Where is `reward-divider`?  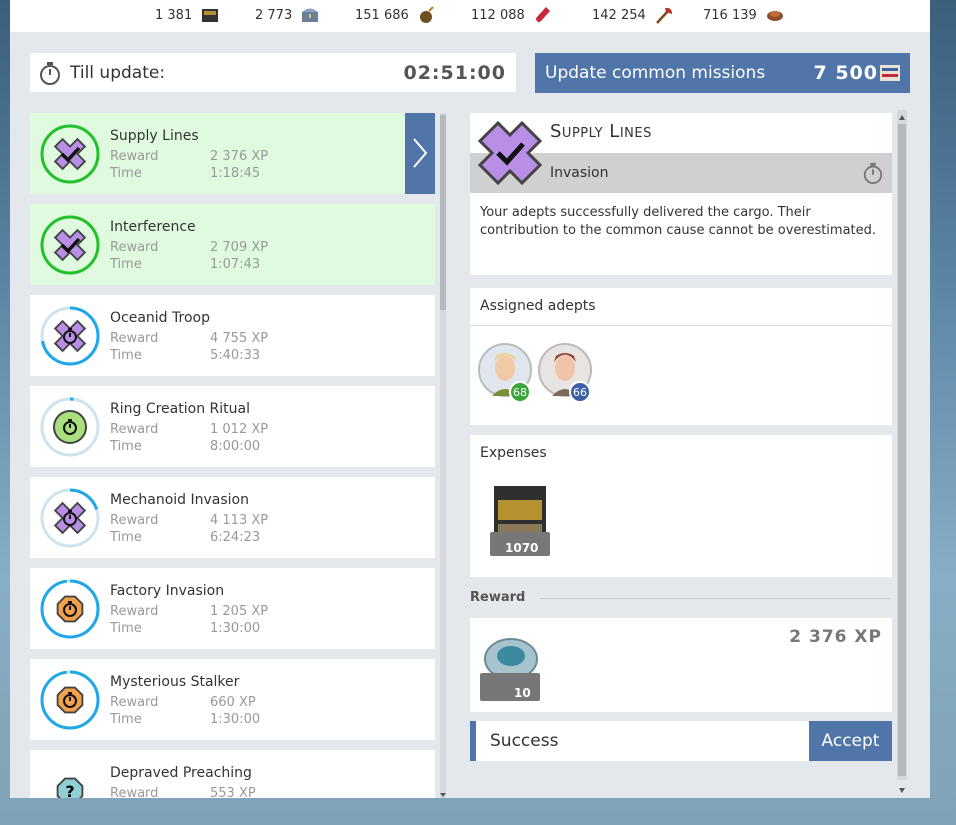
reward-divider is located at coordinates (715, 598).